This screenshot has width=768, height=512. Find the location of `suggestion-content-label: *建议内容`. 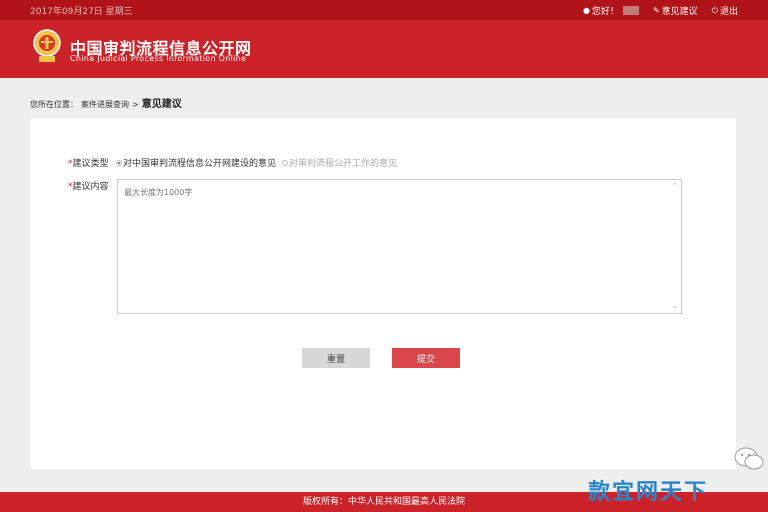

suggestion-content-label: *建议内容 is located at coordinates (88, 187).